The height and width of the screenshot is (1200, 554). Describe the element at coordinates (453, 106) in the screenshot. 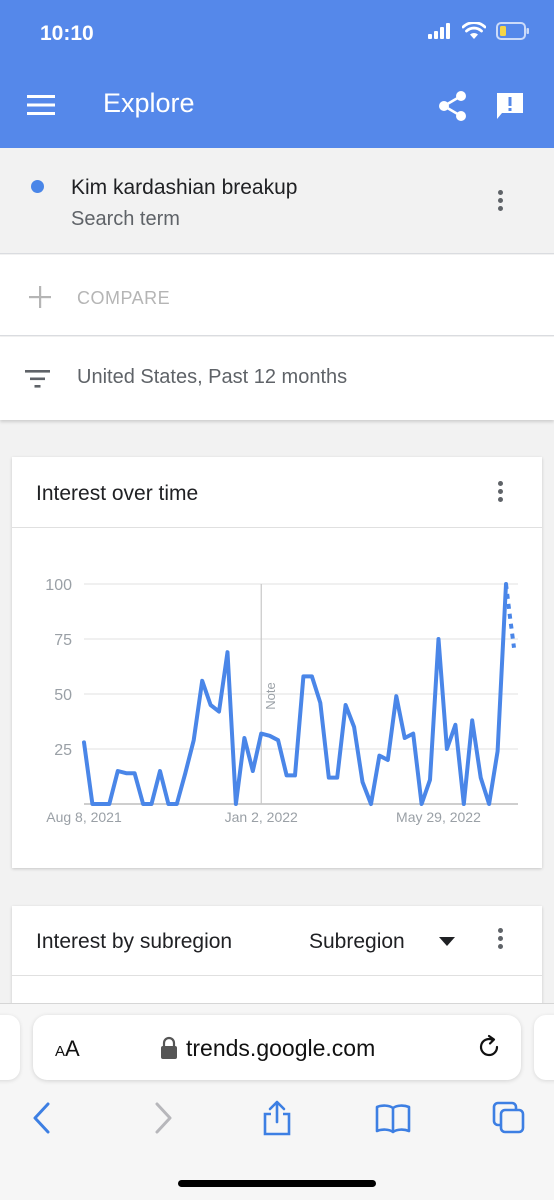

I see `share-icon` at that location.